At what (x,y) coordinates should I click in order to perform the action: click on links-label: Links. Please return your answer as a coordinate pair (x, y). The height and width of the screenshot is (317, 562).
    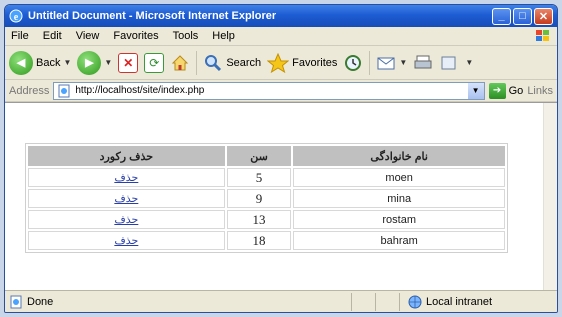
    Looking at the image, I should click on (540, 91).